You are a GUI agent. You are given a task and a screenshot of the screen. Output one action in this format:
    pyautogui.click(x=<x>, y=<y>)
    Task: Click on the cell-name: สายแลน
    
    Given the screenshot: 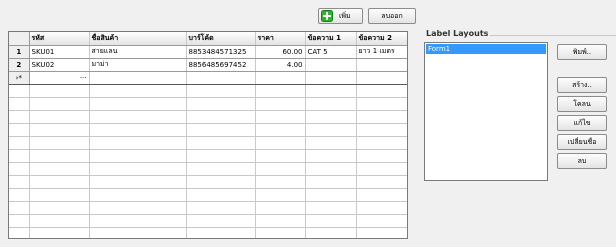 What is the action you would take?
    pyautogui.click(x=138, y=52)
    